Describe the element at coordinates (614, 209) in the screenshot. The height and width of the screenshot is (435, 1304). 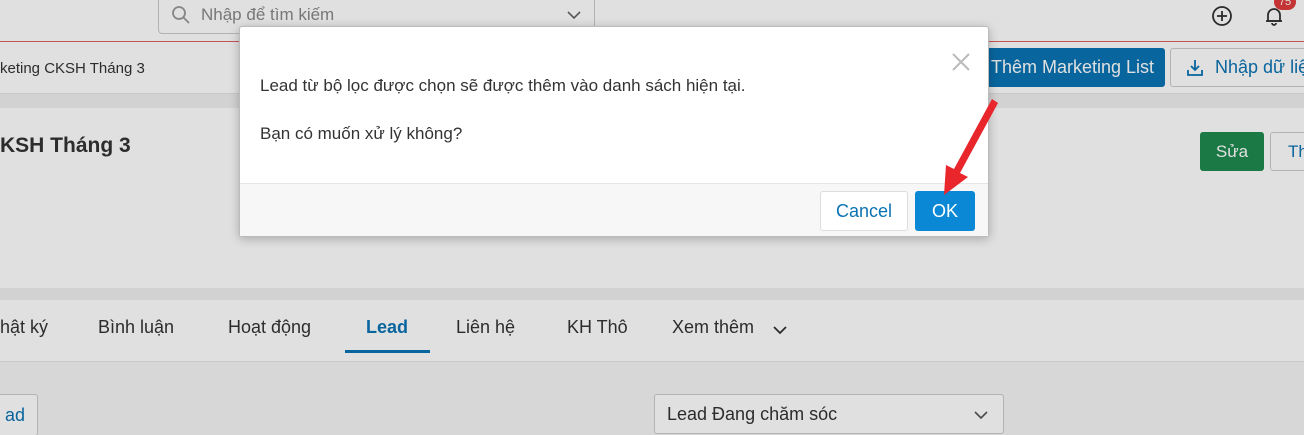
I see `dialog-footer: Cancel OK` at that location.